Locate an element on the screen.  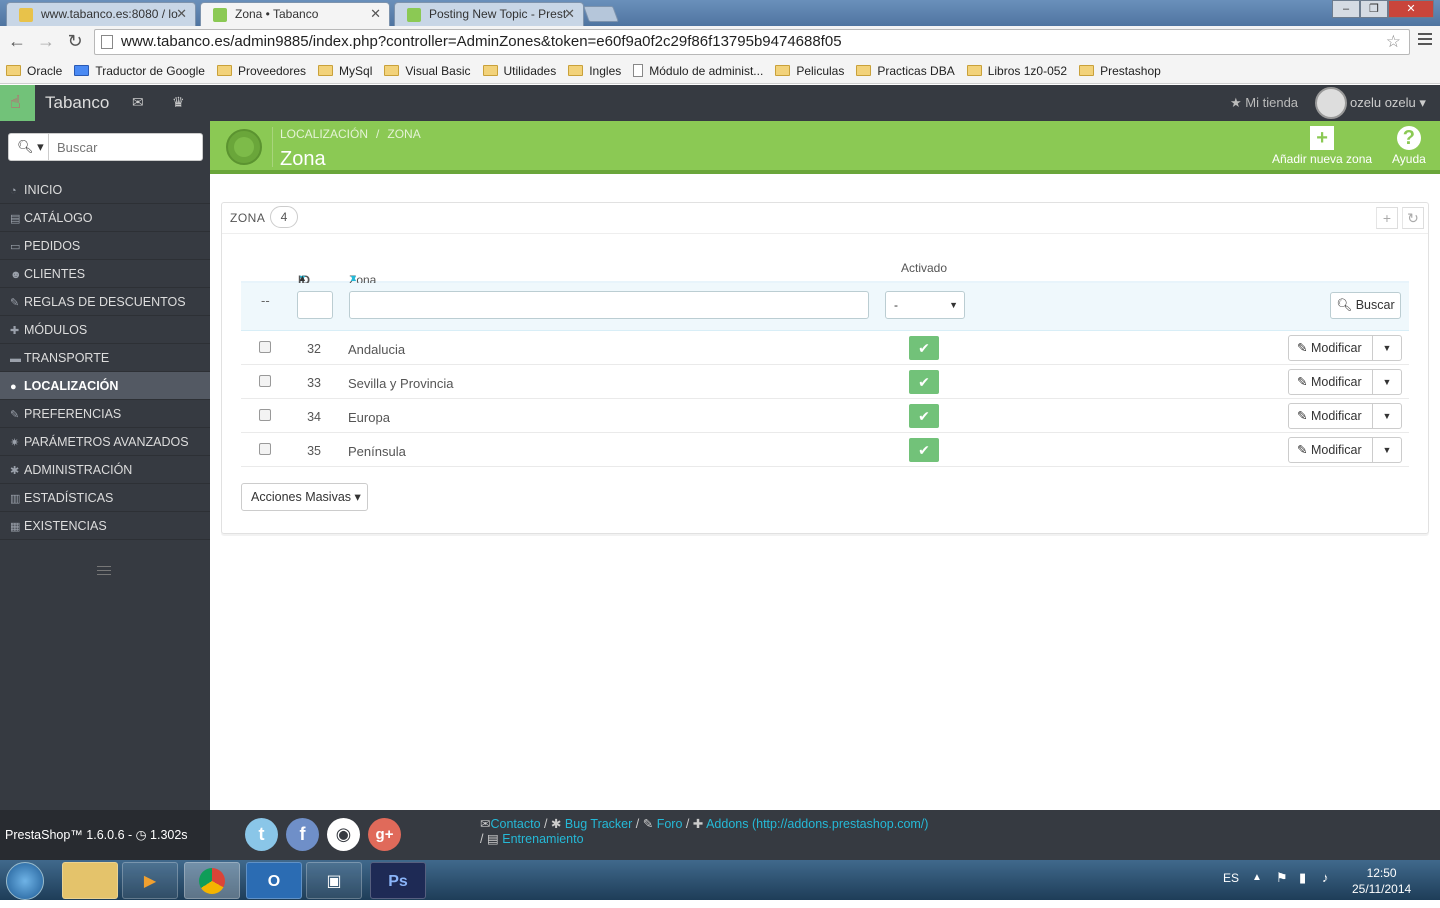
facebook-icon: f is located at coordinates (302, 834).